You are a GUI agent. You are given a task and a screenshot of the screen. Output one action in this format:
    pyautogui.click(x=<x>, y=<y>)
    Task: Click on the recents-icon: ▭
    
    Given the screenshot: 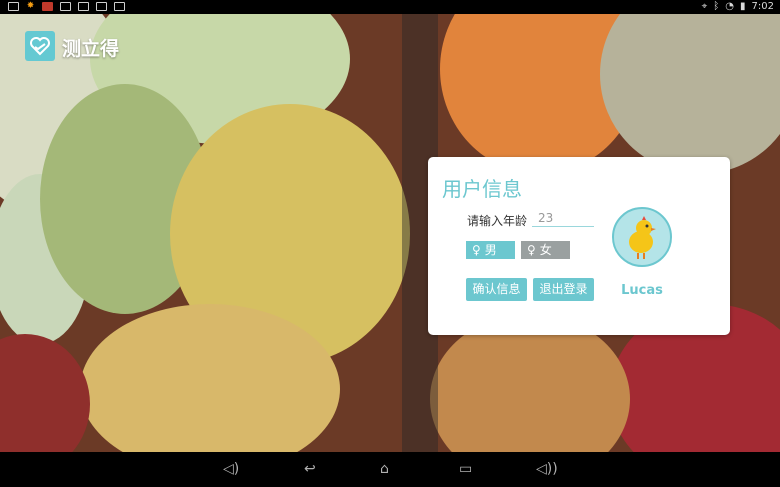 What is the action you would take?
    pyautogui.click(x=465, y=469)
    